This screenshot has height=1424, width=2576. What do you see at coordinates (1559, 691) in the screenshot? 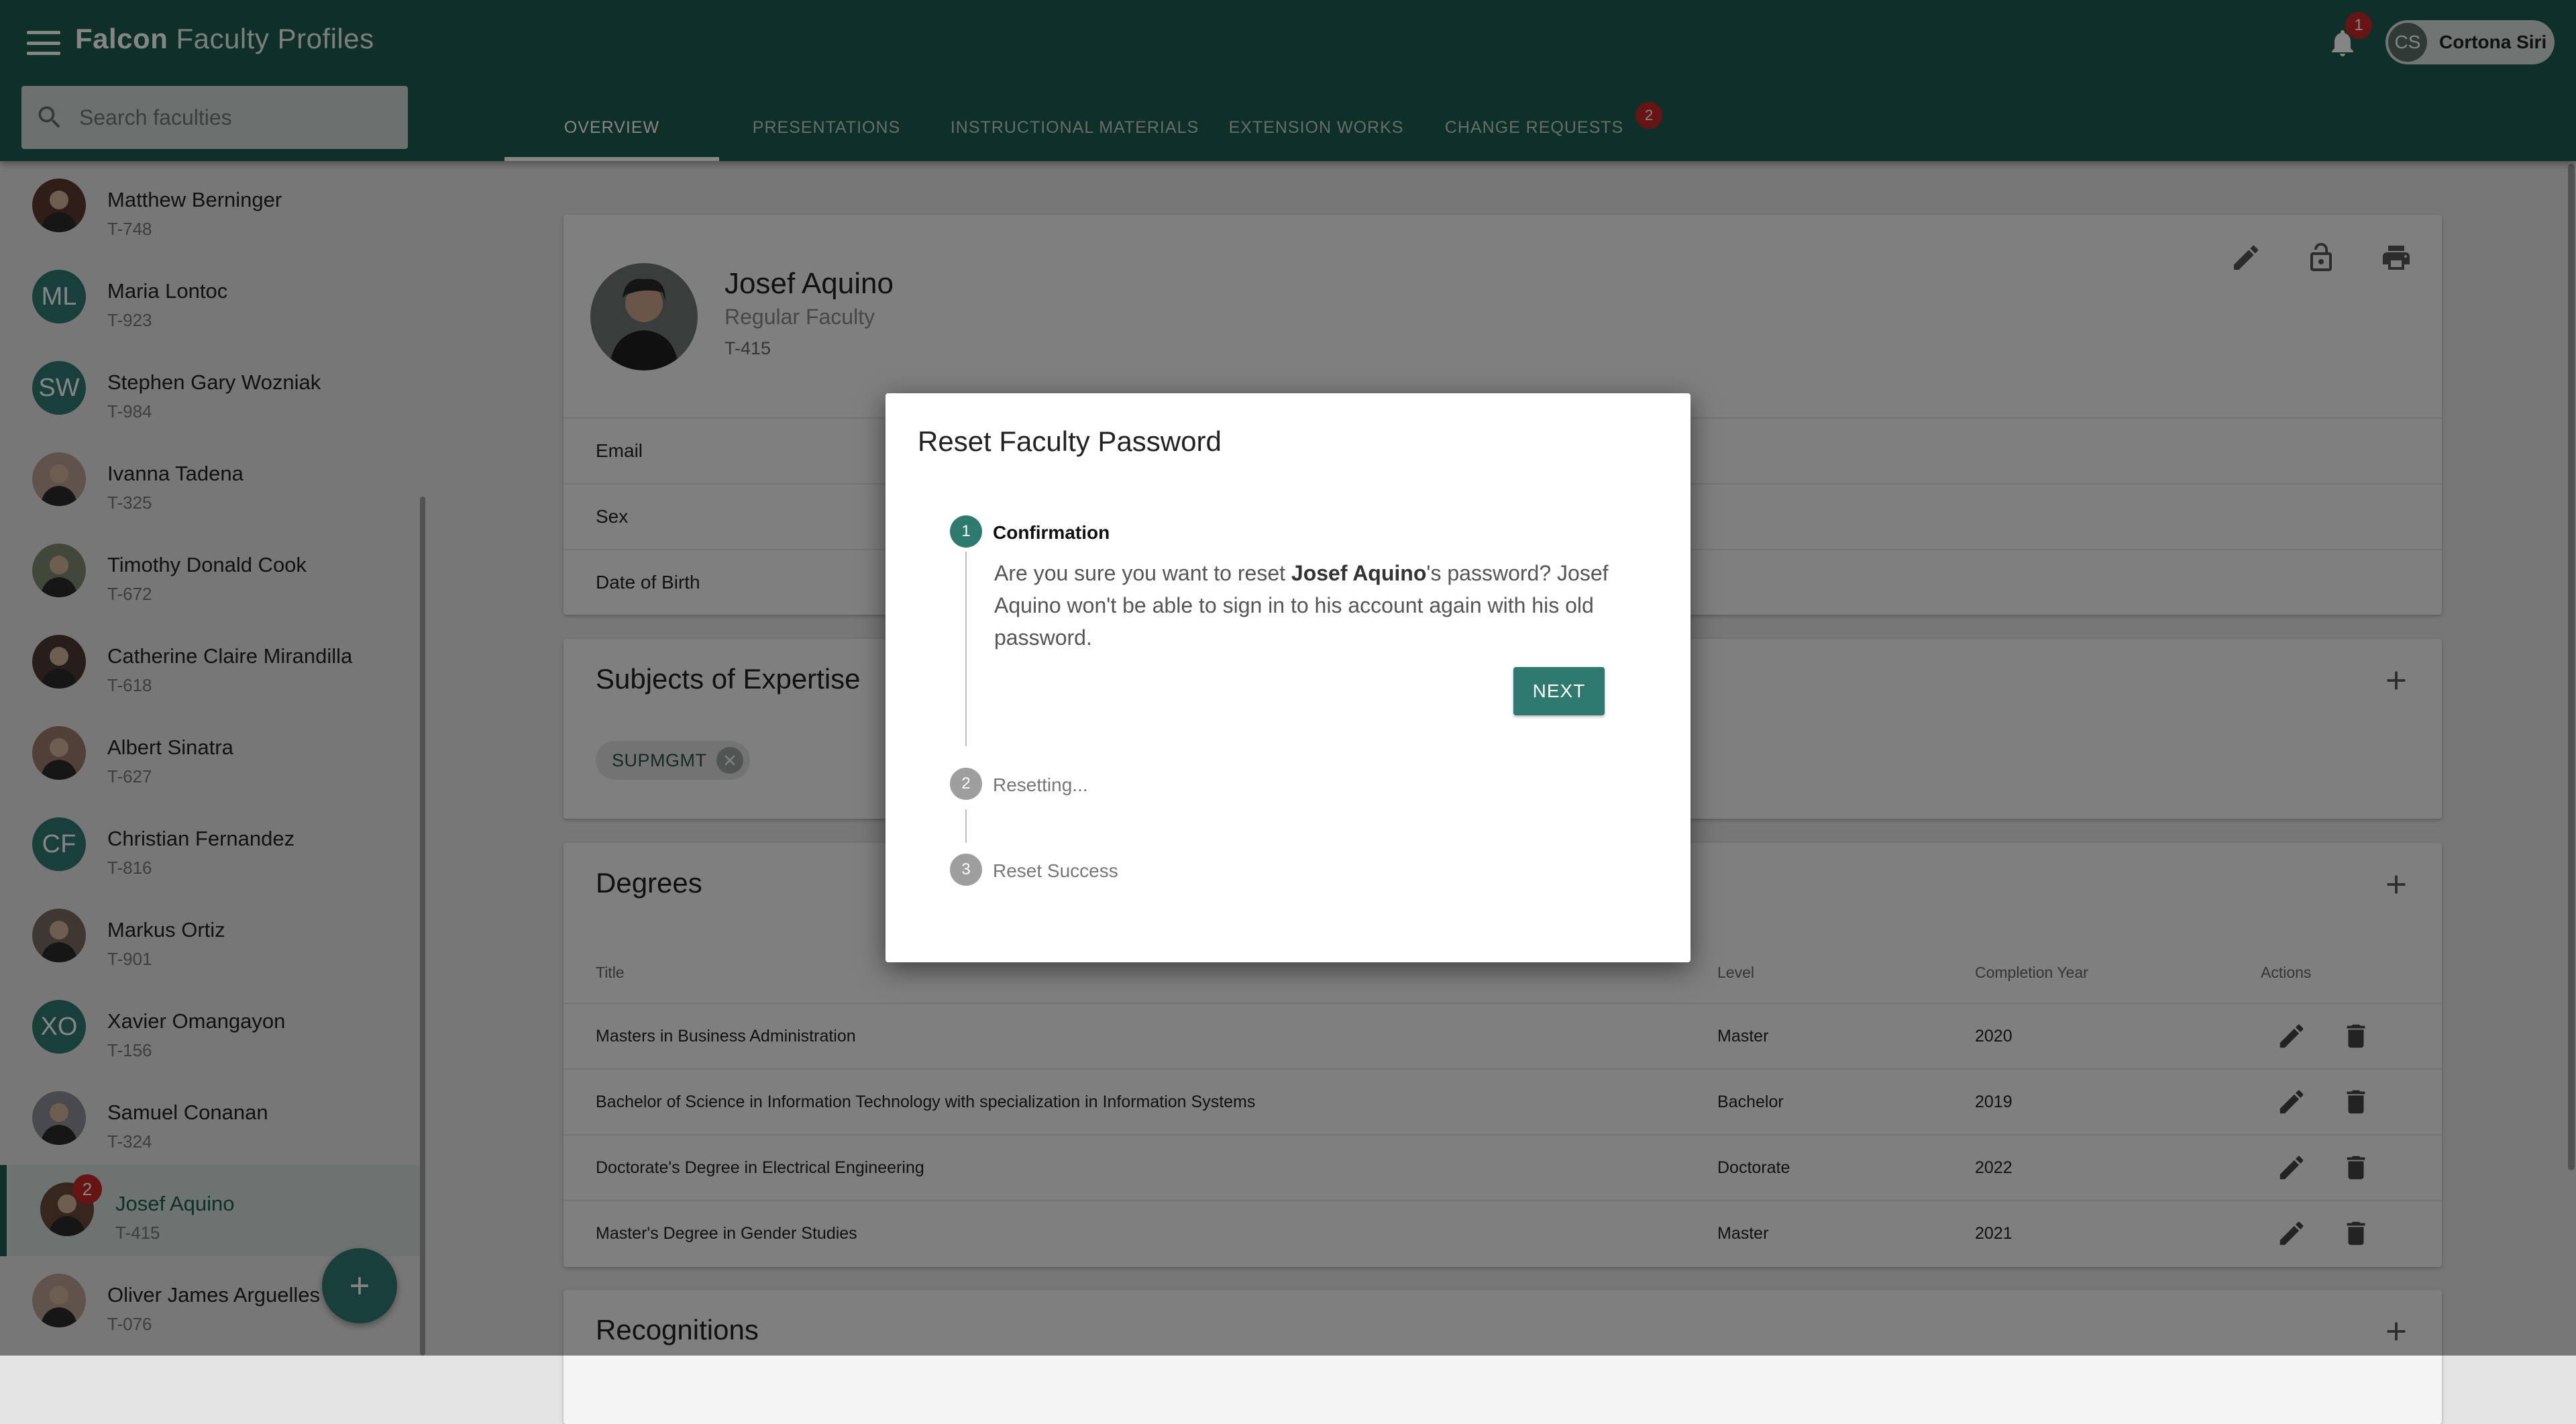
I see `next-button: NEXT` at bounding box center [1559, 691].